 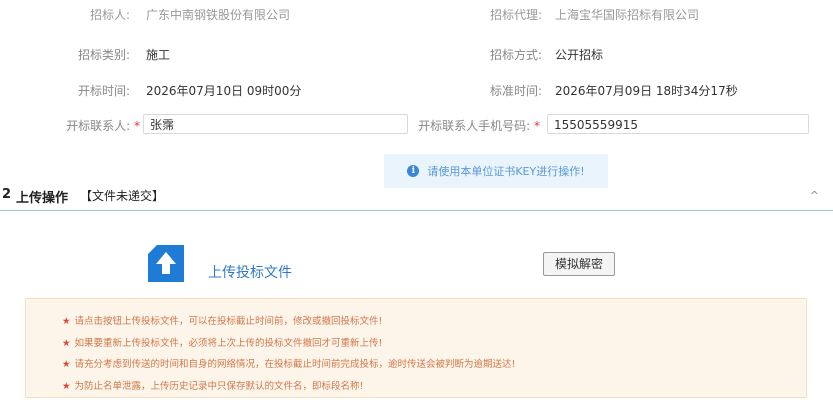 I want to click on standard-time-value: 2026年07月09日 18时34分17秒, so click(x=646, y=91).